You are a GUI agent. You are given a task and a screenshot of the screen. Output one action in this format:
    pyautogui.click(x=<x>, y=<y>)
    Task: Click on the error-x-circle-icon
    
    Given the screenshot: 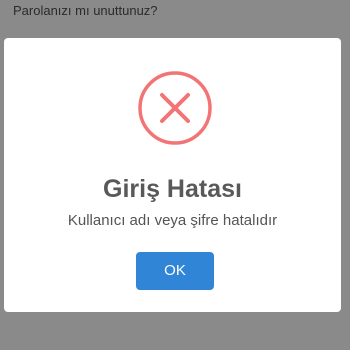 What is the action you would take?
    pyautogui.click(x=175, y=108)
    